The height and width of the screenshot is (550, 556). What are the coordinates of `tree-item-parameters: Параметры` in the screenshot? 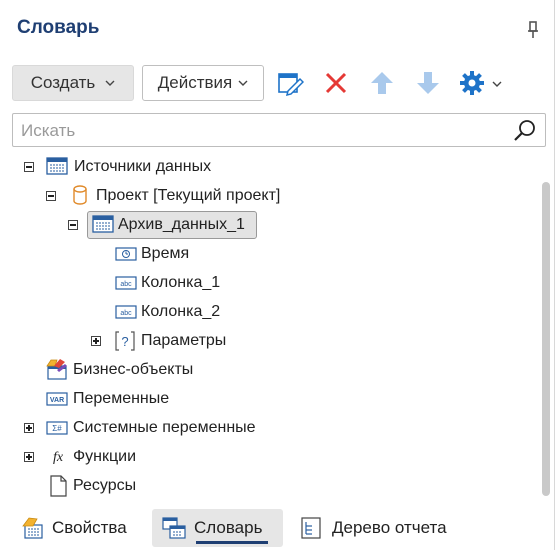 It's located at (183, 341).